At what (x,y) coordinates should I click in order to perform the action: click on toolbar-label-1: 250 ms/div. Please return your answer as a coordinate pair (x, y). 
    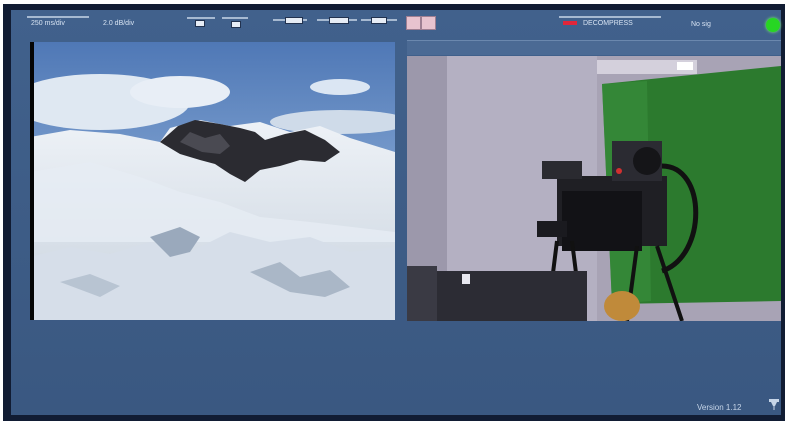
    Looking at the image, I should click on (48, 23).